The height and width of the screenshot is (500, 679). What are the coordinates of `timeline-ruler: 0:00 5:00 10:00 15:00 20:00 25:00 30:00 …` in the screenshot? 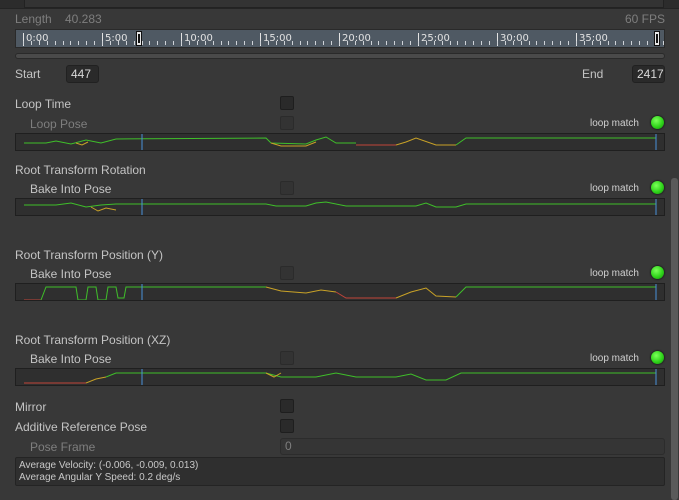 It's located at (340, 38).